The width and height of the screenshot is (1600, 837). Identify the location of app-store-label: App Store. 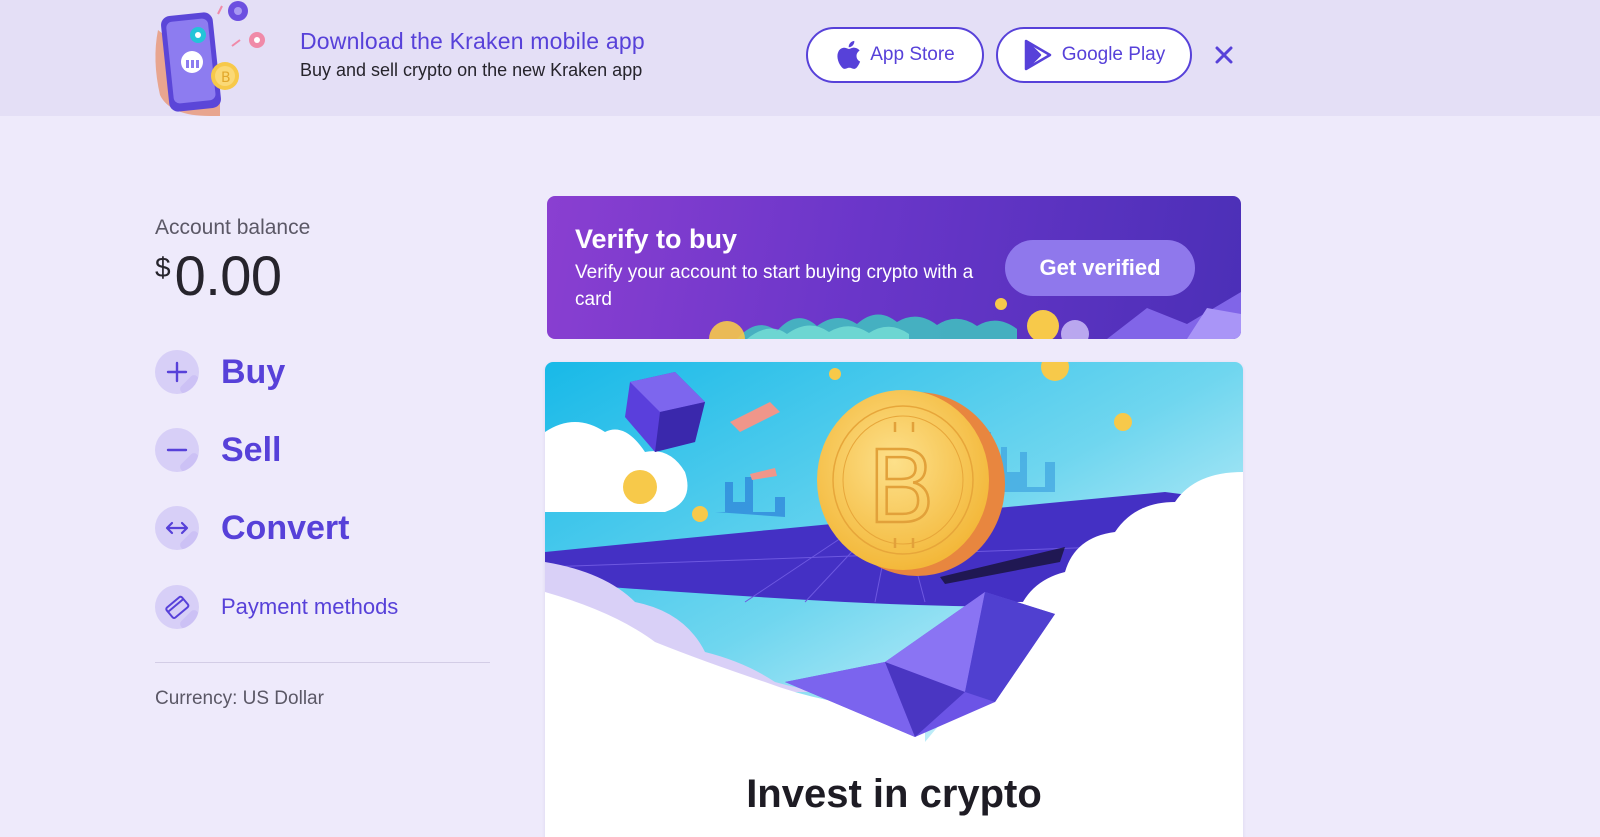
(912, 54).